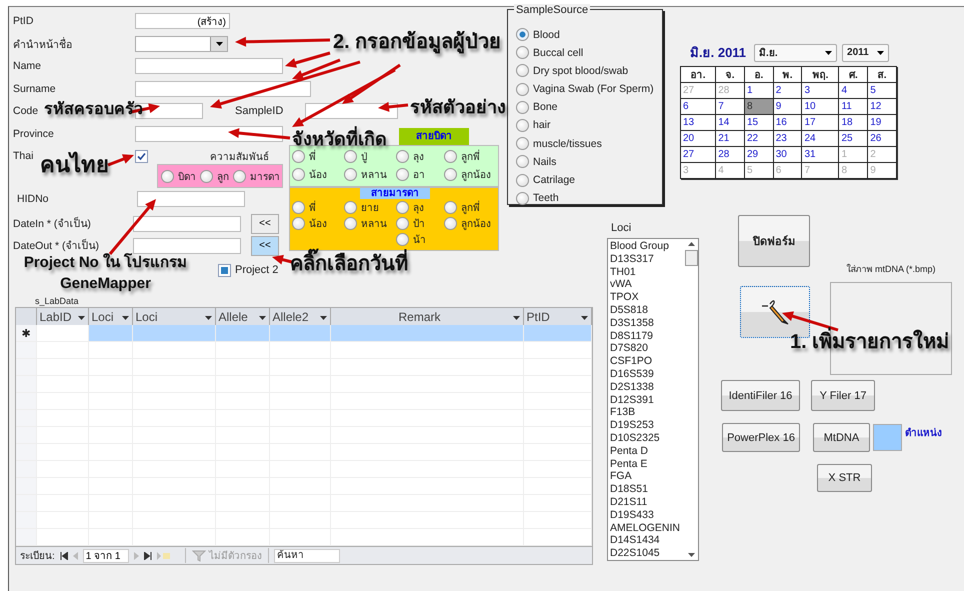 The width and height of the screenshot is (964, 591). What do you see at coordinates (646, 528) in the screenshot?
I see `list-item: AMELOGENIN` at bounding box center [646, 528].